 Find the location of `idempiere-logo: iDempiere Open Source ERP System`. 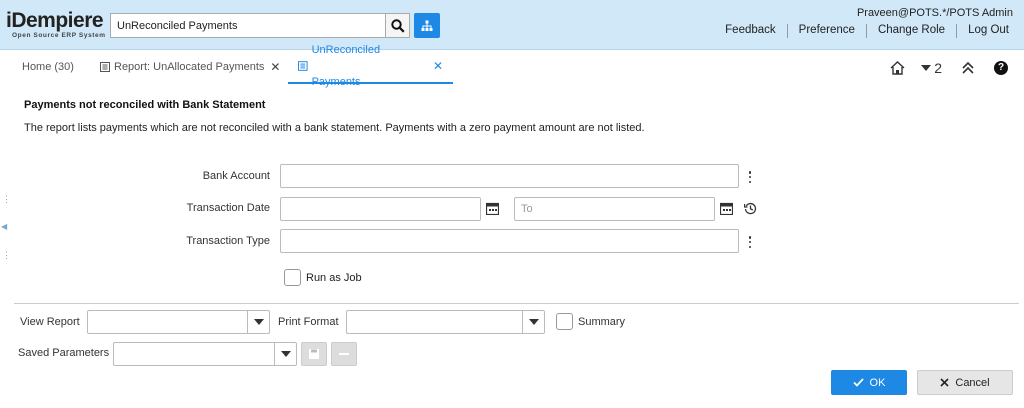

idempiere-logo: iDempiere Open Source ERP System is located at coordinates (57, 24).